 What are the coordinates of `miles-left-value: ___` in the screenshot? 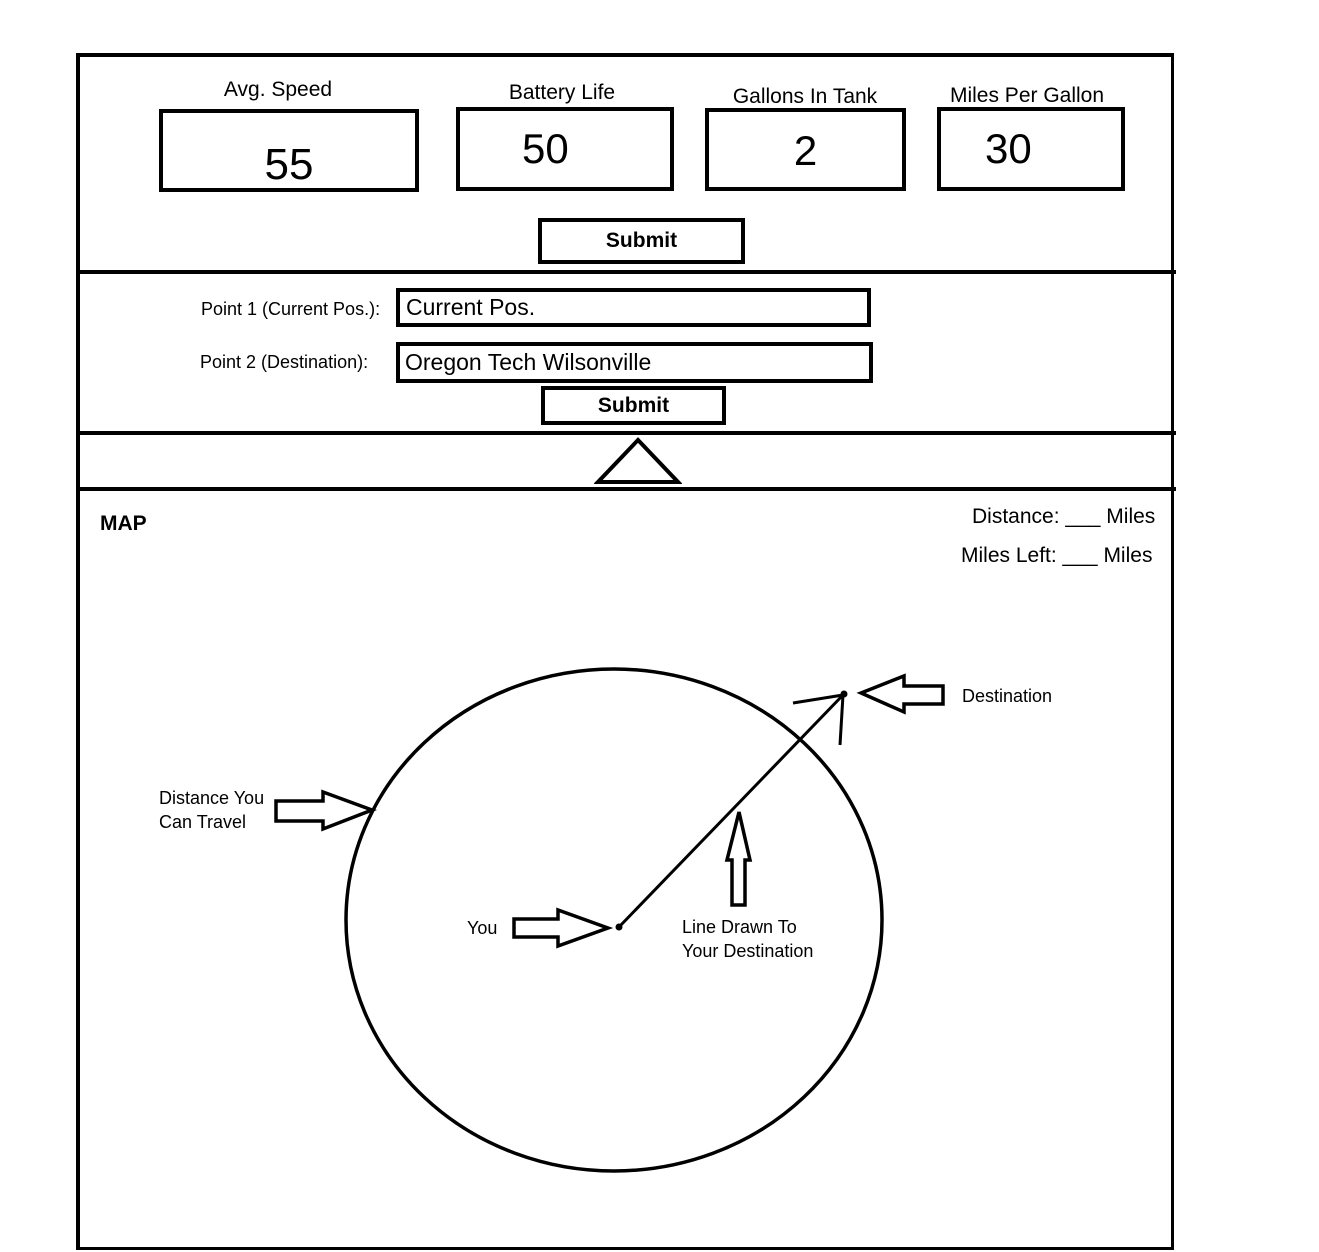 It's located at (1080, 555).